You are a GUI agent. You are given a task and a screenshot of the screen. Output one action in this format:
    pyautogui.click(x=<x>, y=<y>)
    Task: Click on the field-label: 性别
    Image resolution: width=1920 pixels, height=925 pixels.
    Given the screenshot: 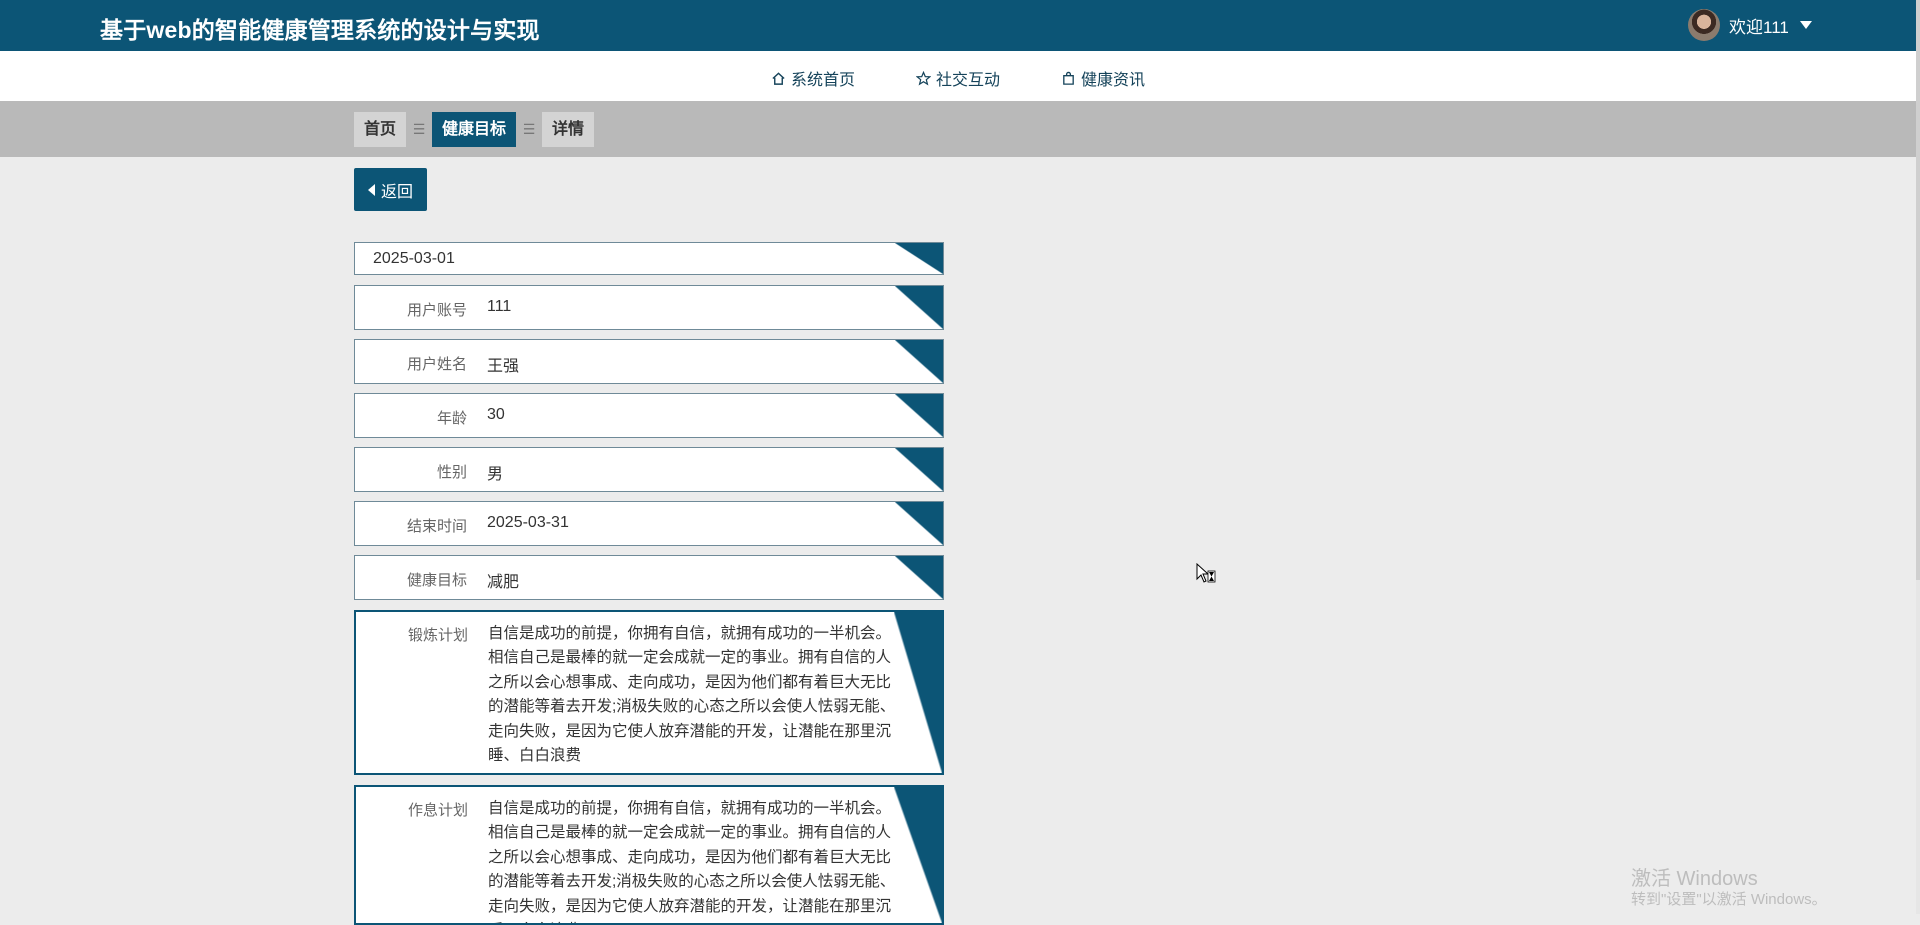 What is the action you would take?
    pyautogui.click(x=451, y=472)
    